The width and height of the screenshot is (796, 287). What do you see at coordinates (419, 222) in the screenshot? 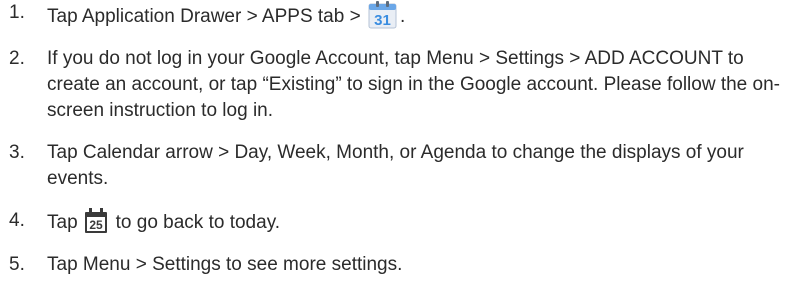
I see `step-text: Tap 25 to go back to today.` at bounding box center [419, 222].